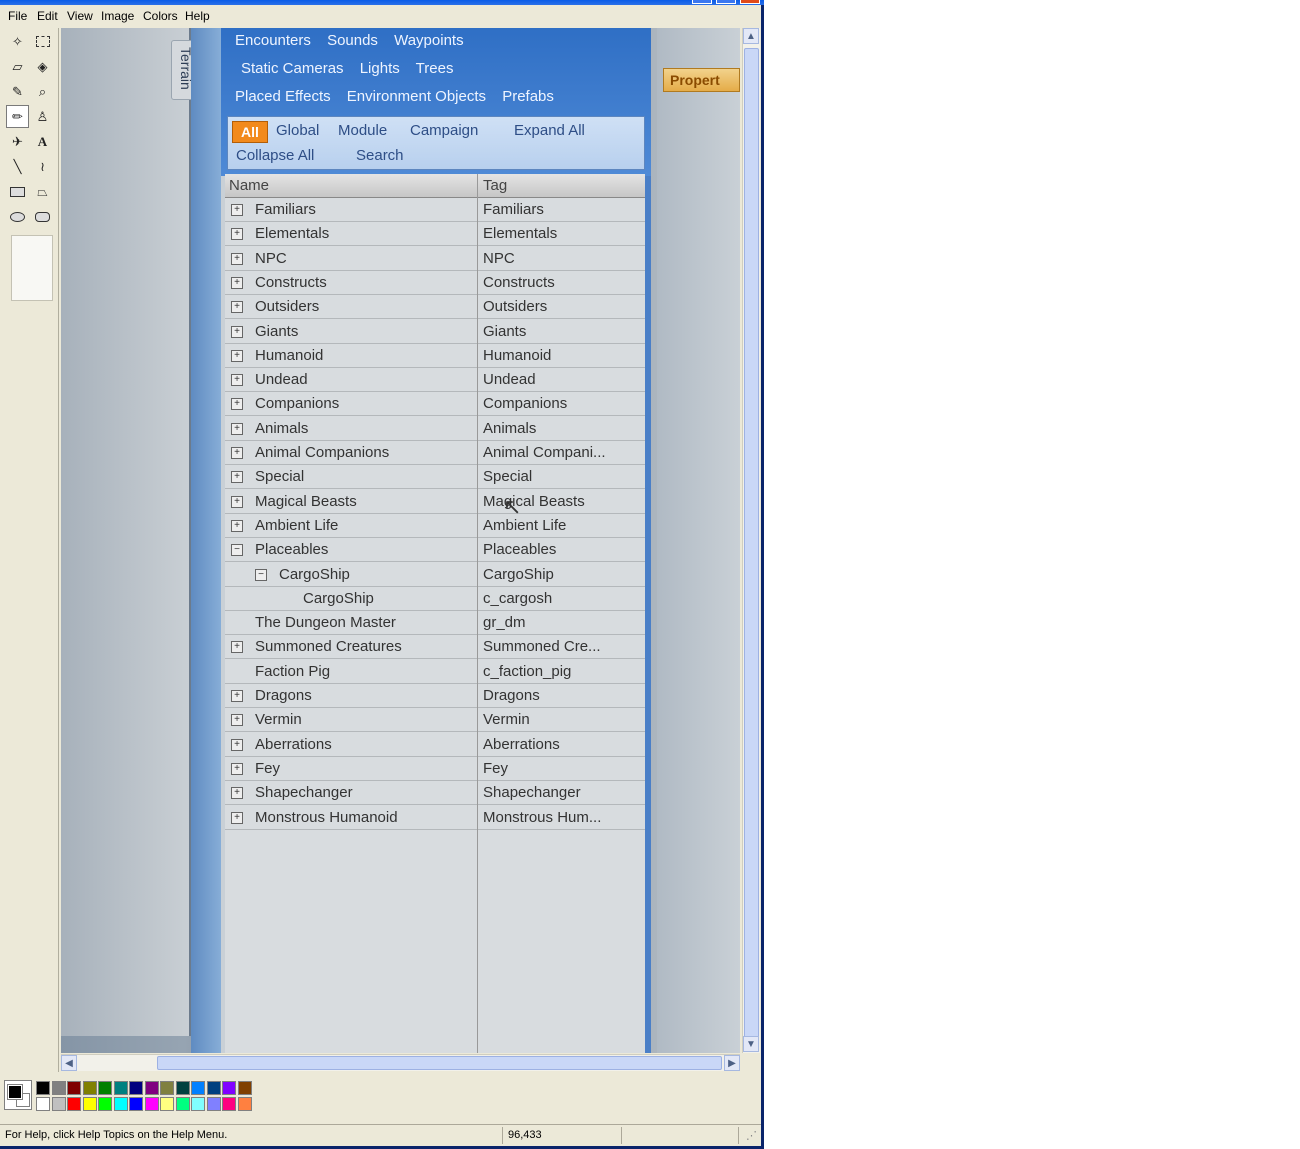 Image resolution: width=1300 pixels, height=1149 pixels. I want to click on row-name: Animals, so click(282, 428).